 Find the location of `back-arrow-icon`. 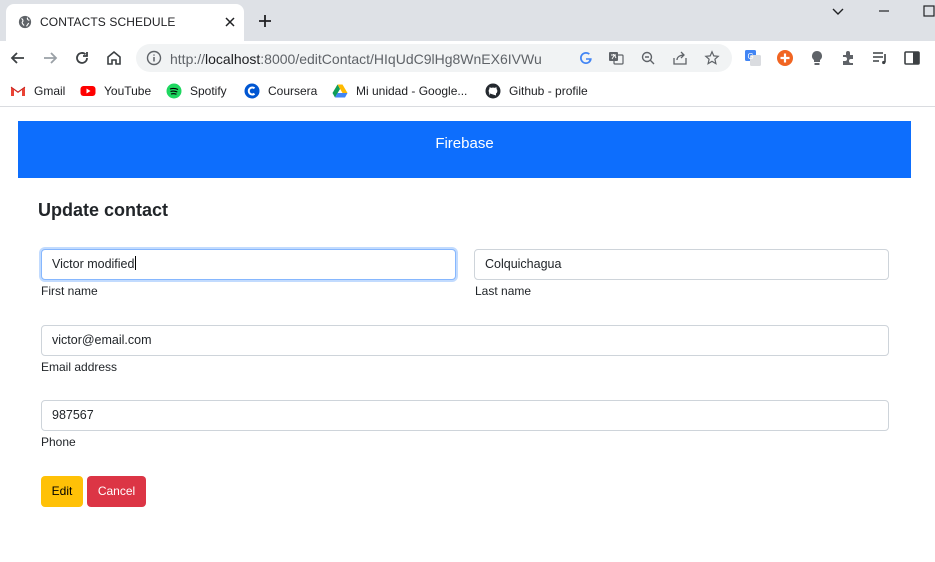

back-arrow-icon is located at coordinates (18, 58).